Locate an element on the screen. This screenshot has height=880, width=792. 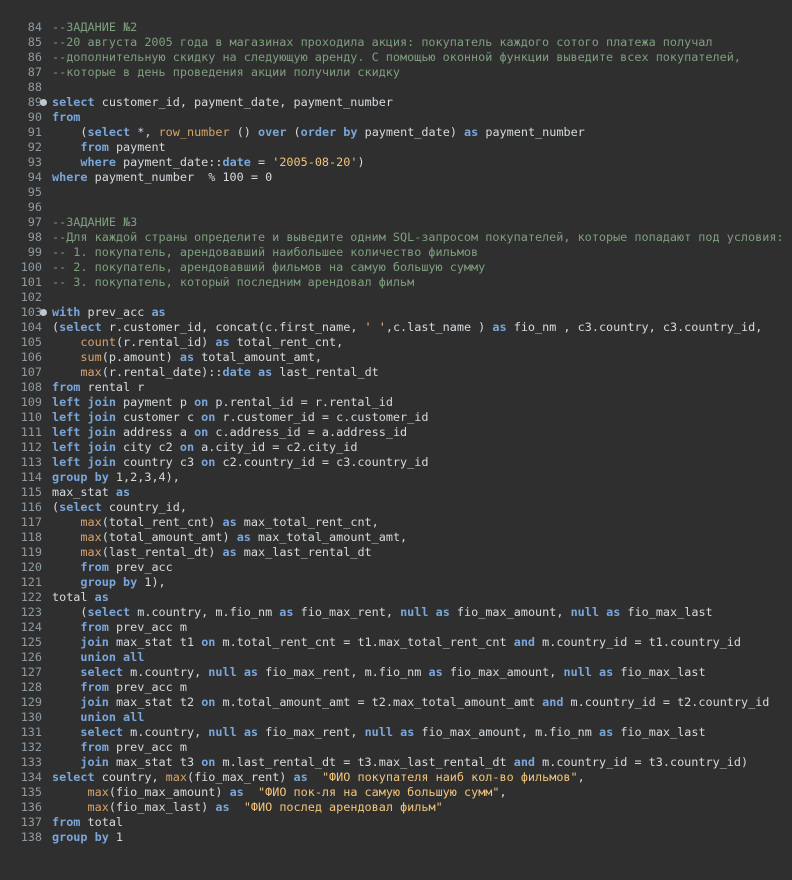
code-token: date is located at coordinates (236, 372).